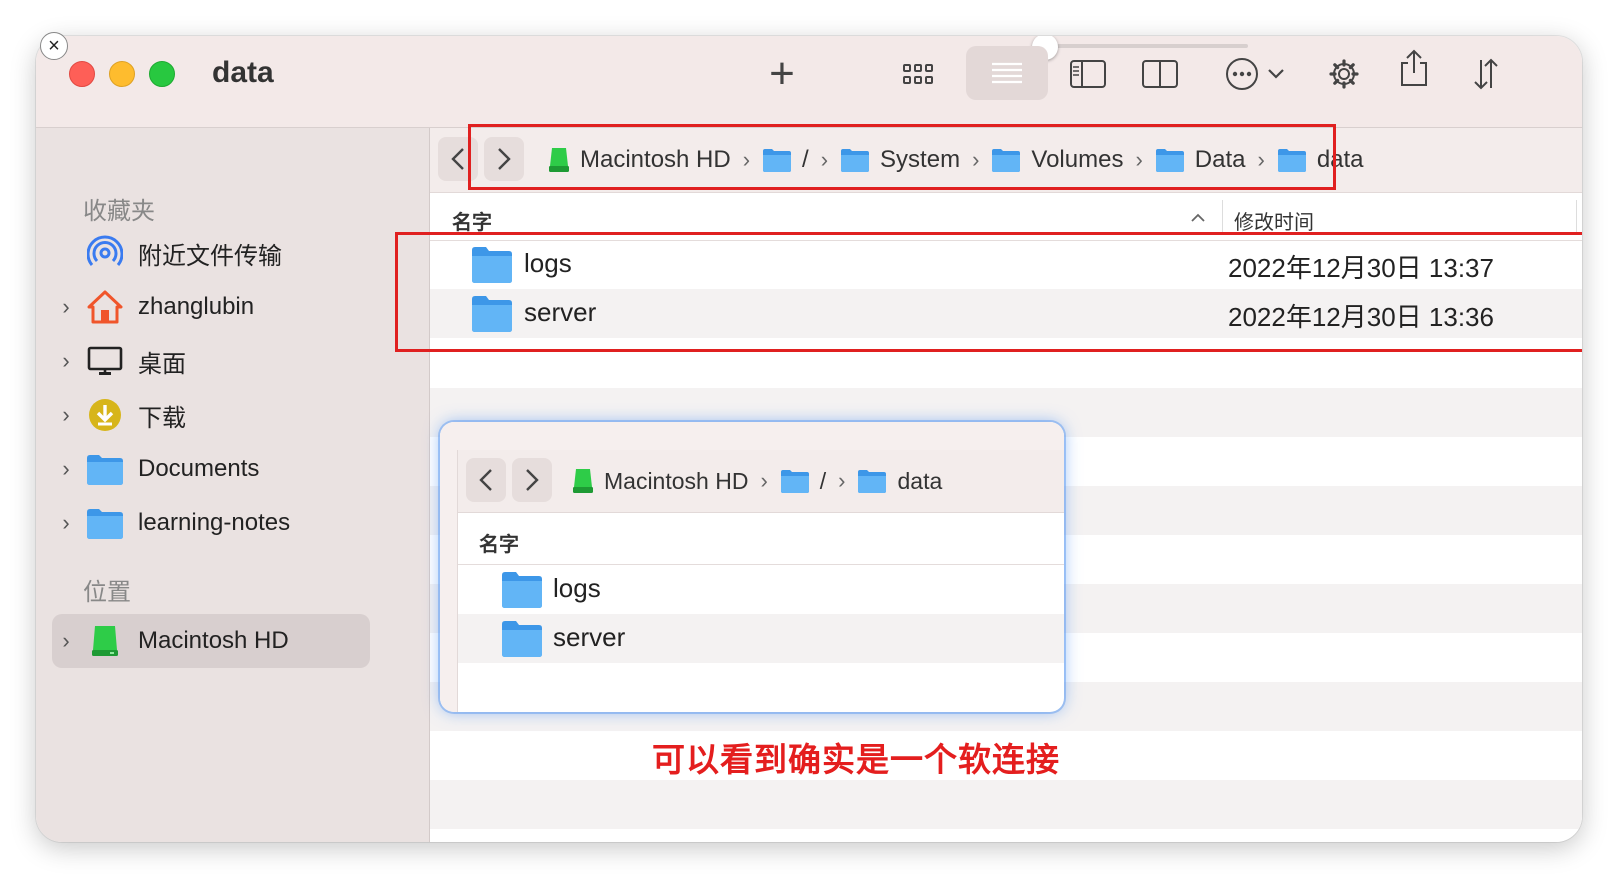 Image resolution: width=1618 pixels, height=878 pixels. I want to click on table-row: logs, so click(761, 589).